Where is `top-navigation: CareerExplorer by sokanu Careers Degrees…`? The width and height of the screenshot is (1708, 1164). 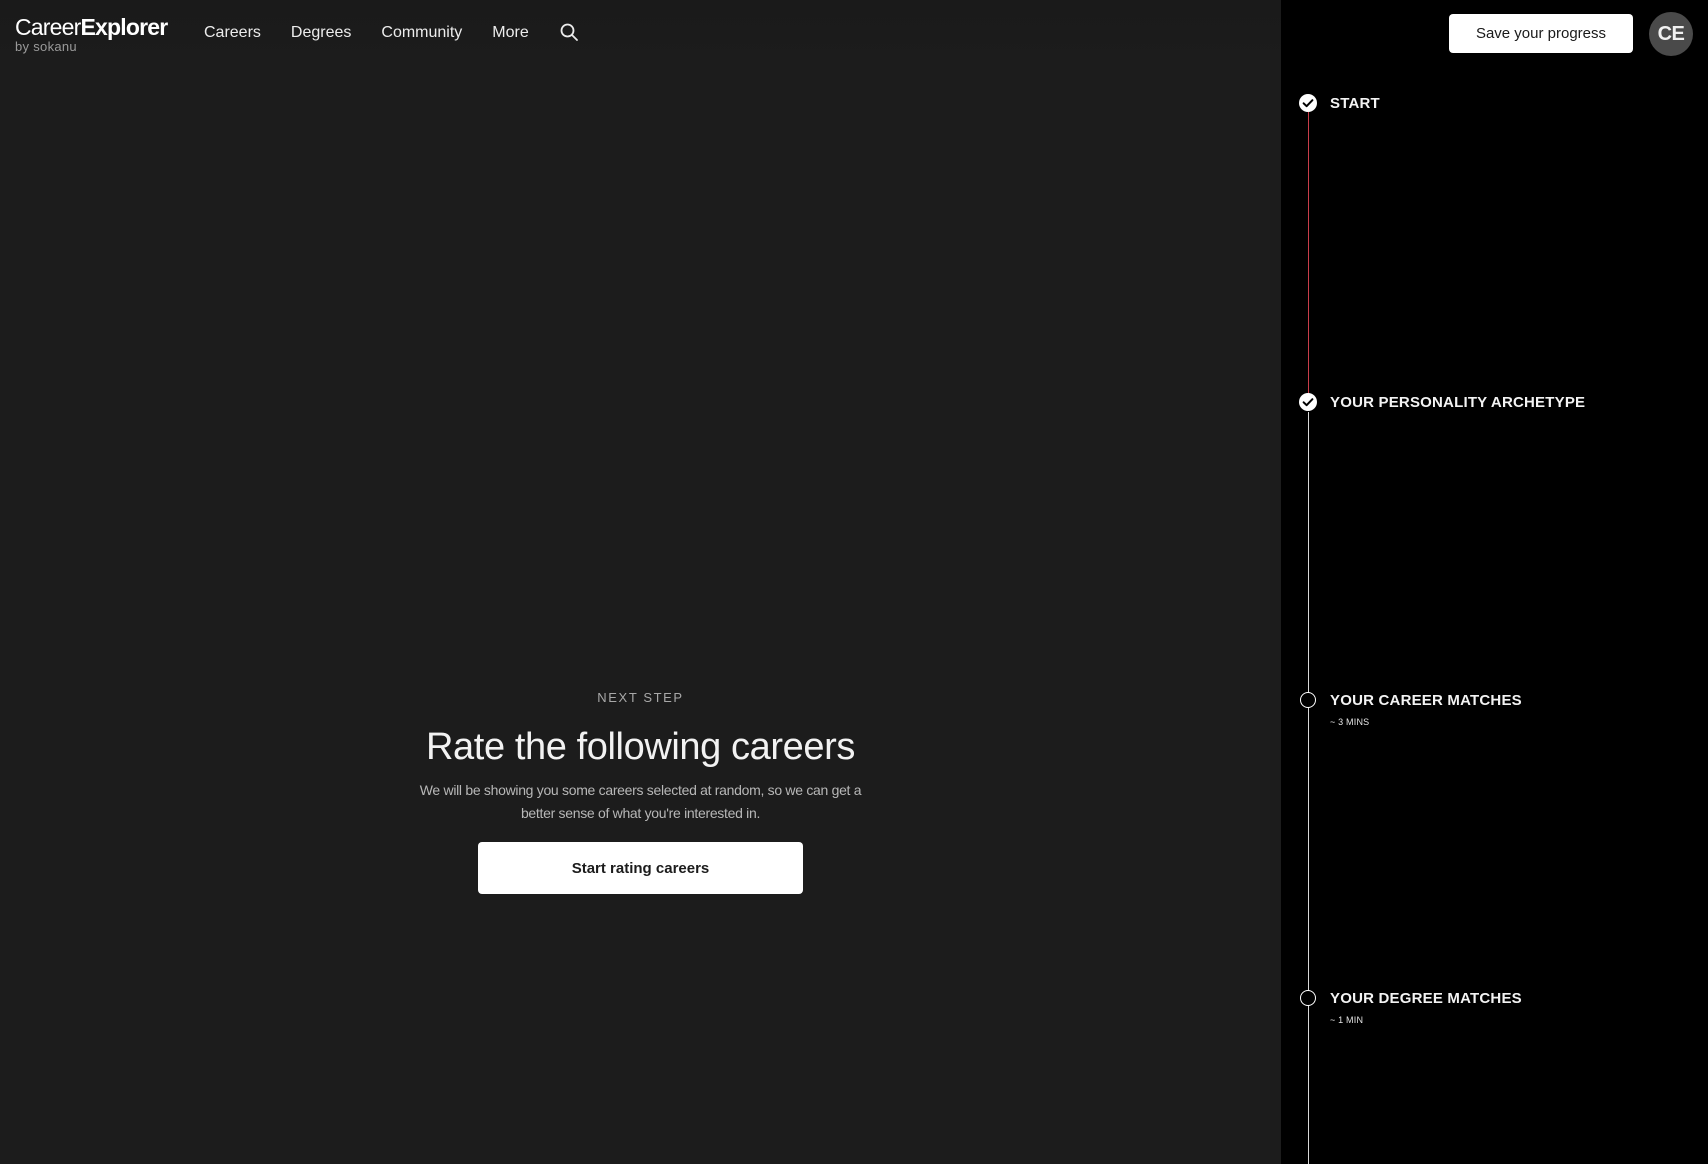 top-navigation: CareerExplorer by sokanu Careers Degrees… is located at coordinates (640, 34).